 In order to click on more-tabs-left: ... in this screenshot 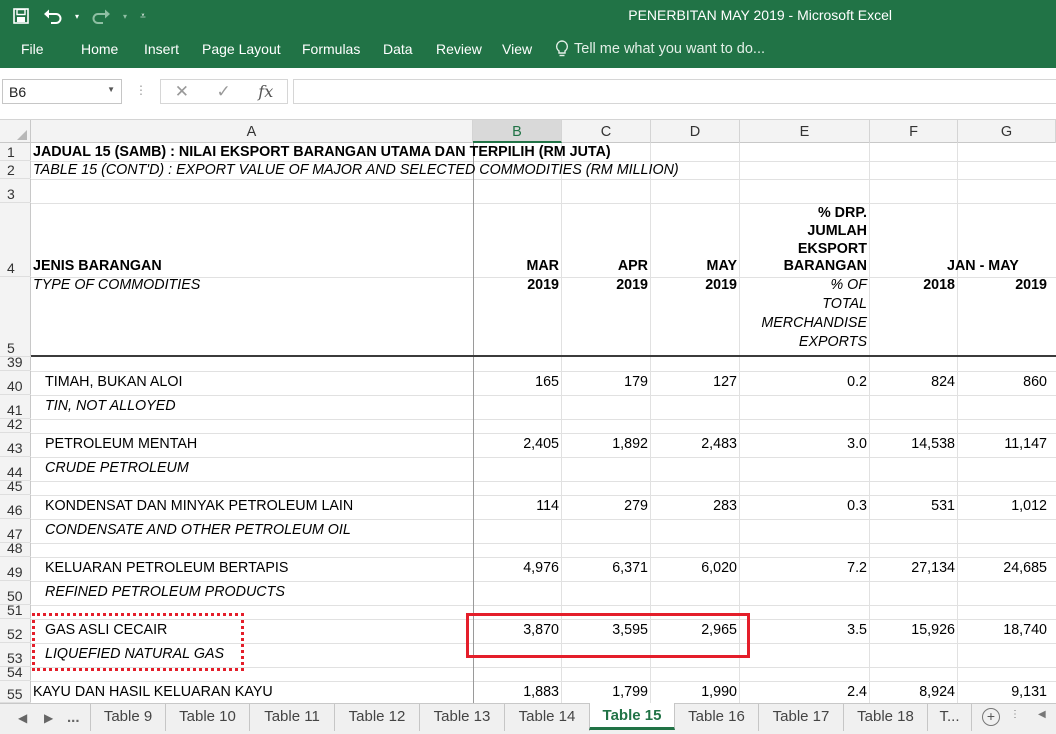, I will do `click(73, 717)`.